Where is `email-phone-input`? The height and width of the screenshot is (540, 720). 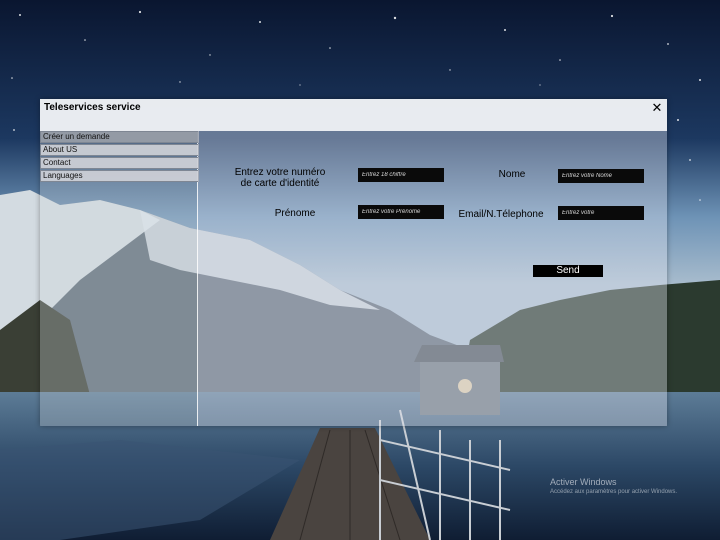 email-phone-input is located at coordinates (601, 213).